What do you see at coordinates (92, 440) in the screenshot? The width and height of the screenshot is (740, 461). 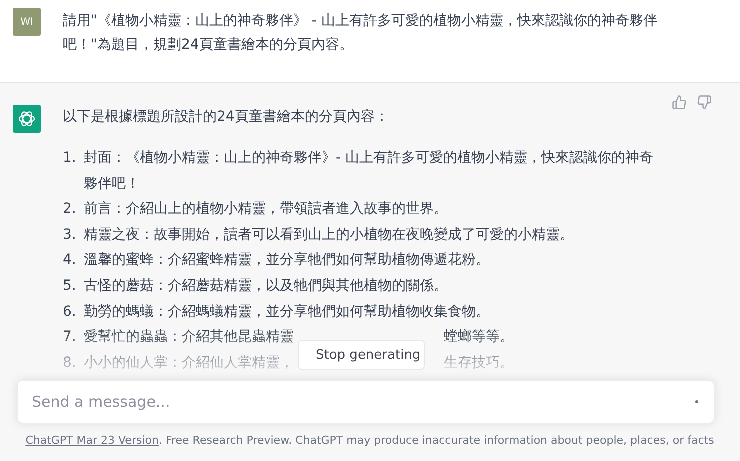 I see `version-link: ChatGPT Mar 23 Version` at bounding box center [92, 440].